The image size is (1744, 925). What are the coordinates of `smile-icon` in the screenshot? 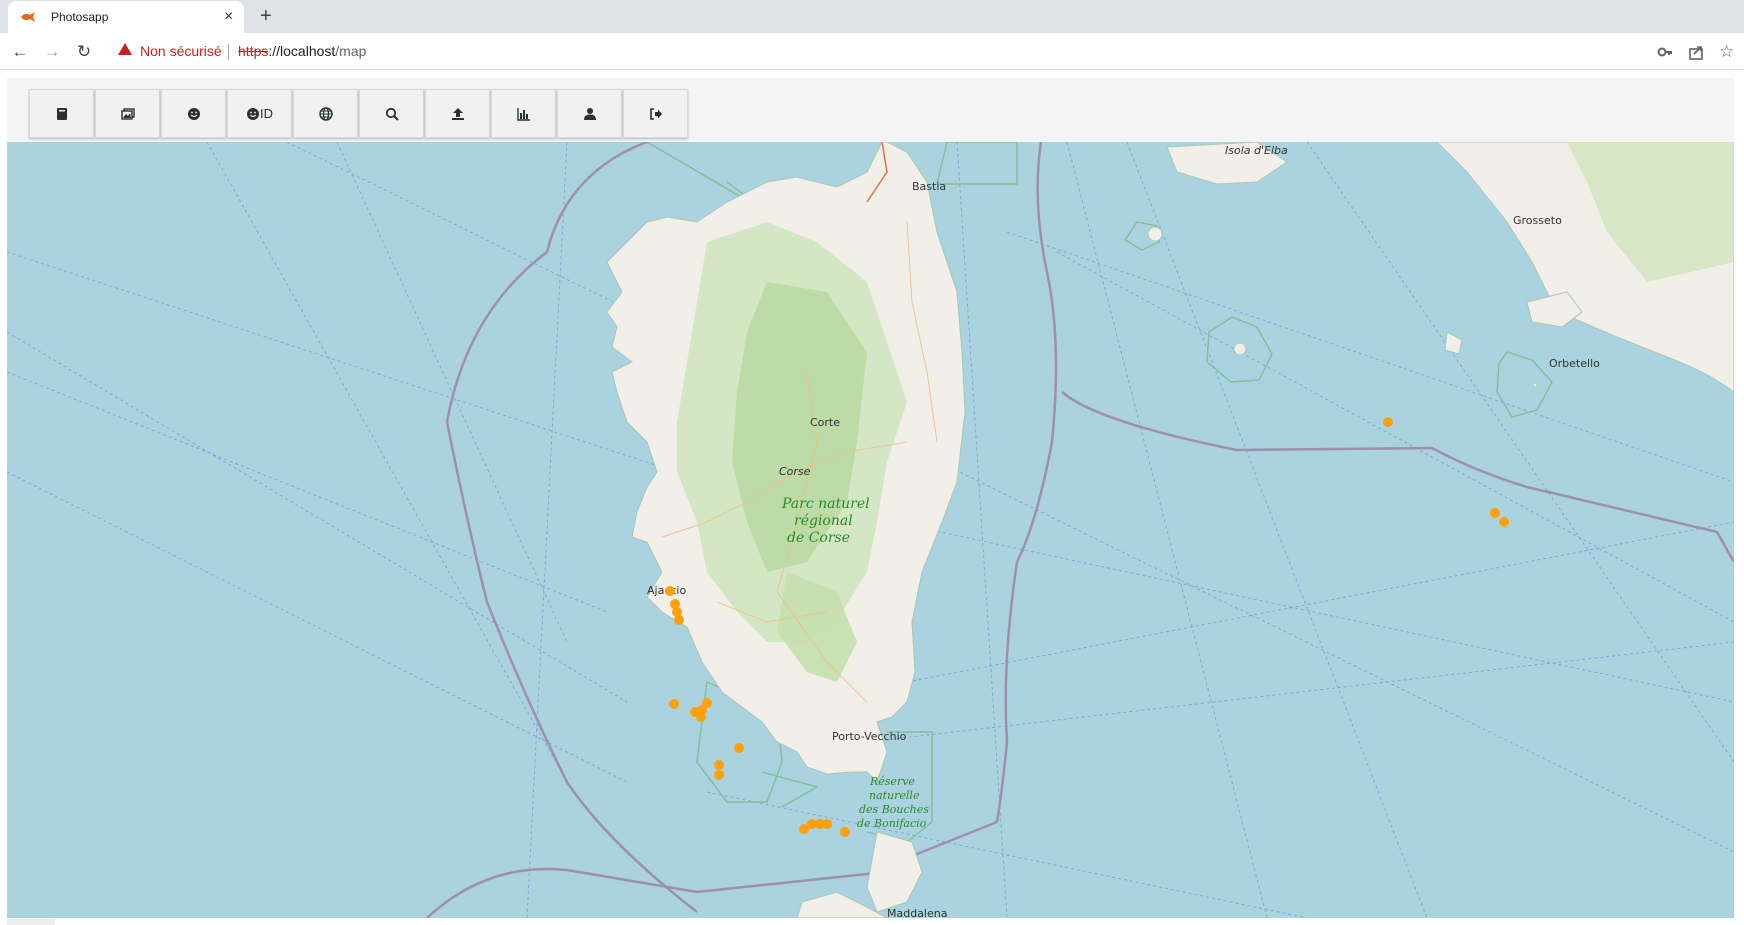 It's located at (193, 113).